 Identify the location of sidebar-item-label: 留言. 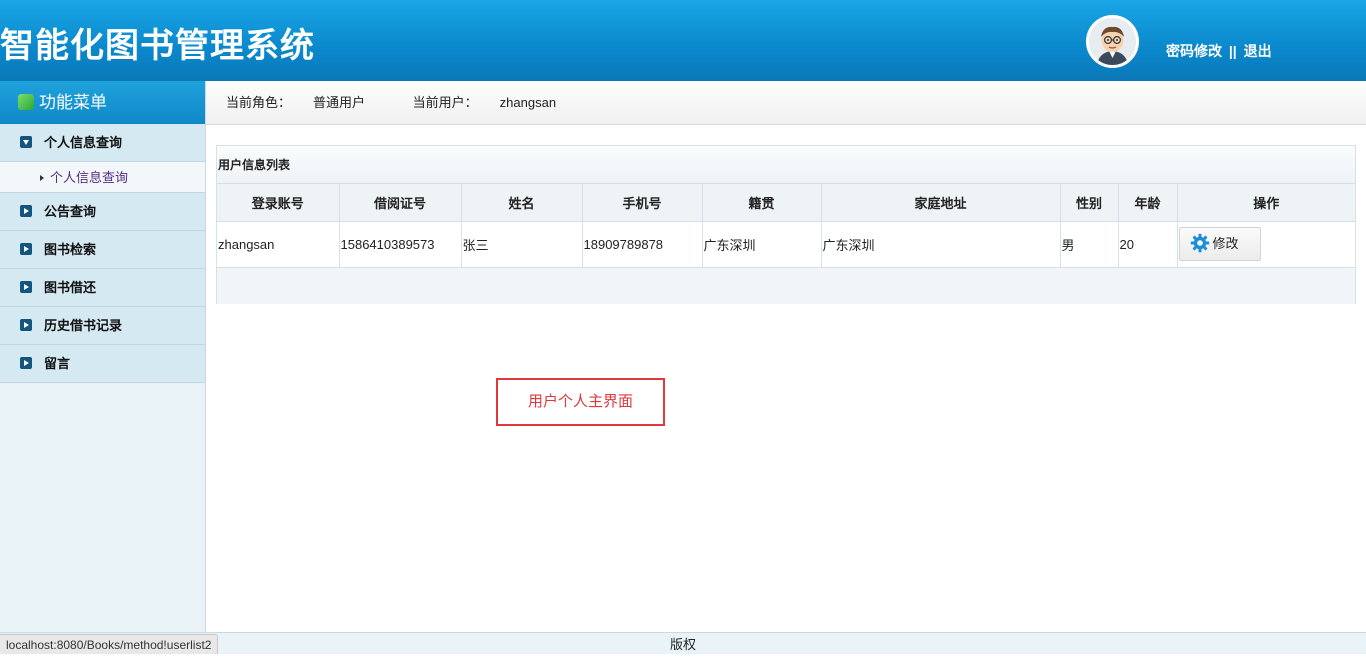
(57, 363).